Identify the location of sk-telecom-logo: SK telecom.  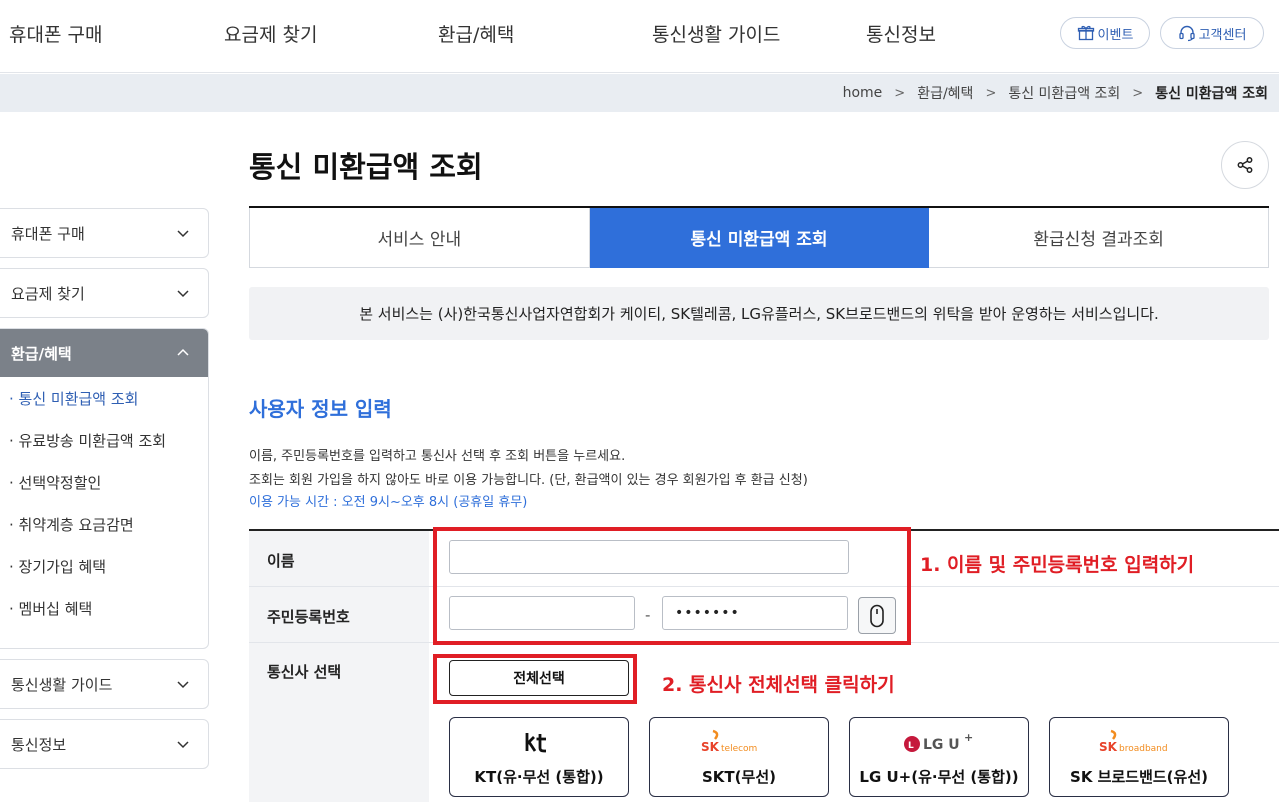
(739, 743).